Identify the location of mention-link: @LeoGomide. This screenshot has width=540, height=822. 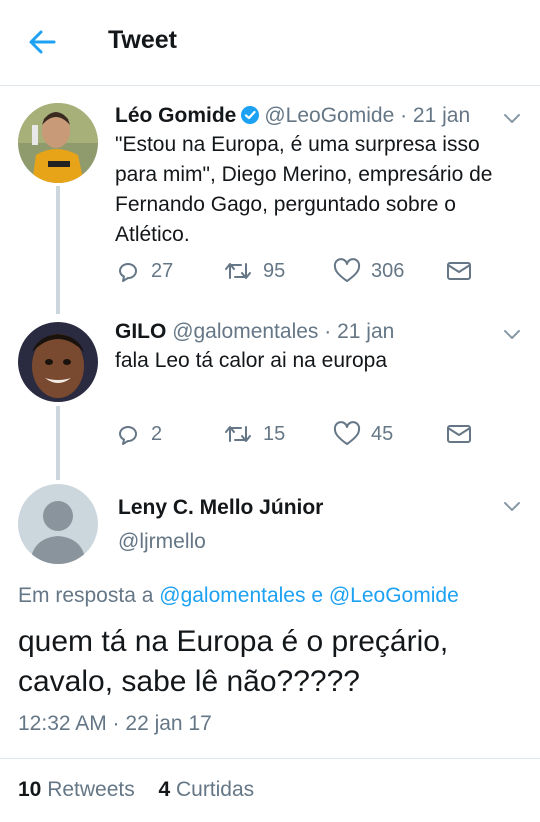
(394, 595).